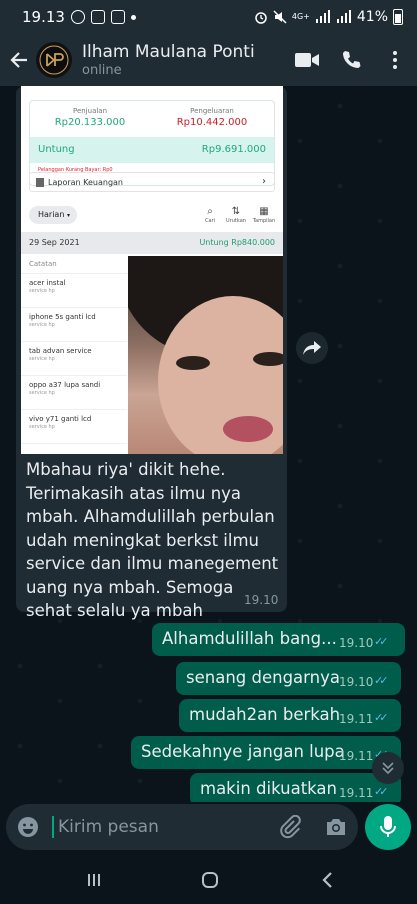 Image resolution: width=417 pixels, height=904 pixels. I want to click on battery-percentage: 41%, so click(372, 17).